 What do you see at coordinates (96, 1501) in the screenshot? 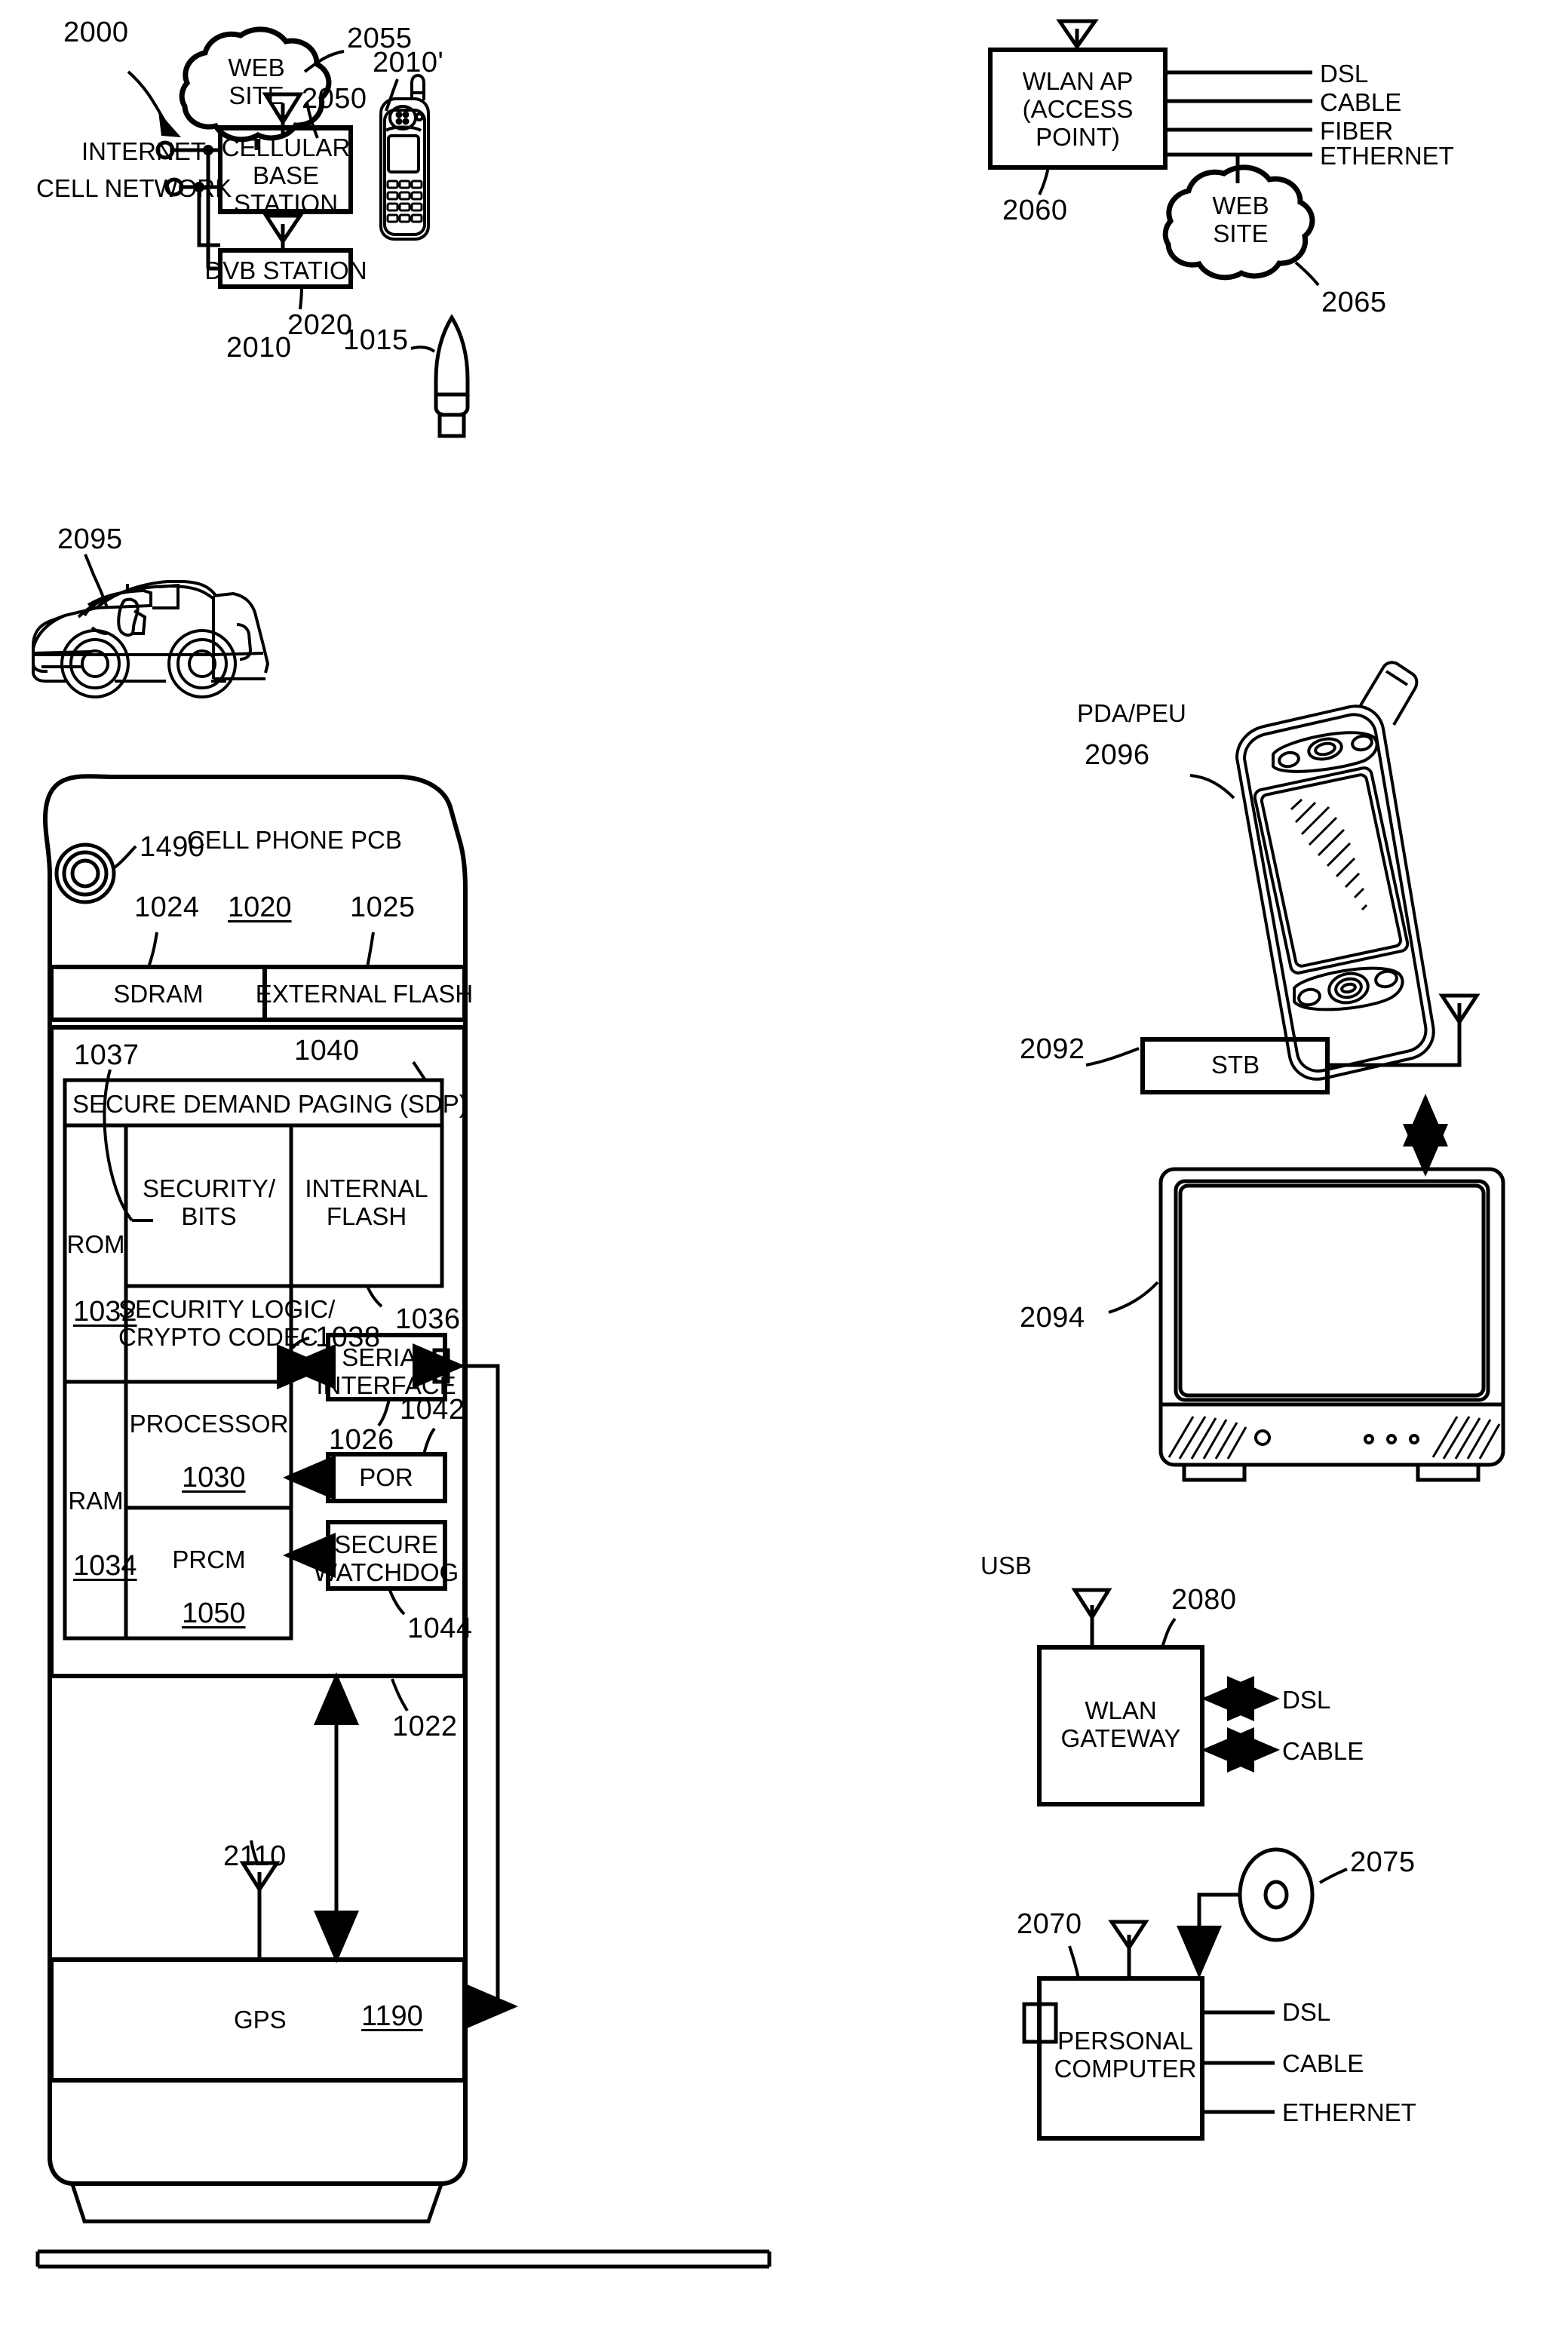
I see `ram-label: RAM` at bounding box center [96, 1501].